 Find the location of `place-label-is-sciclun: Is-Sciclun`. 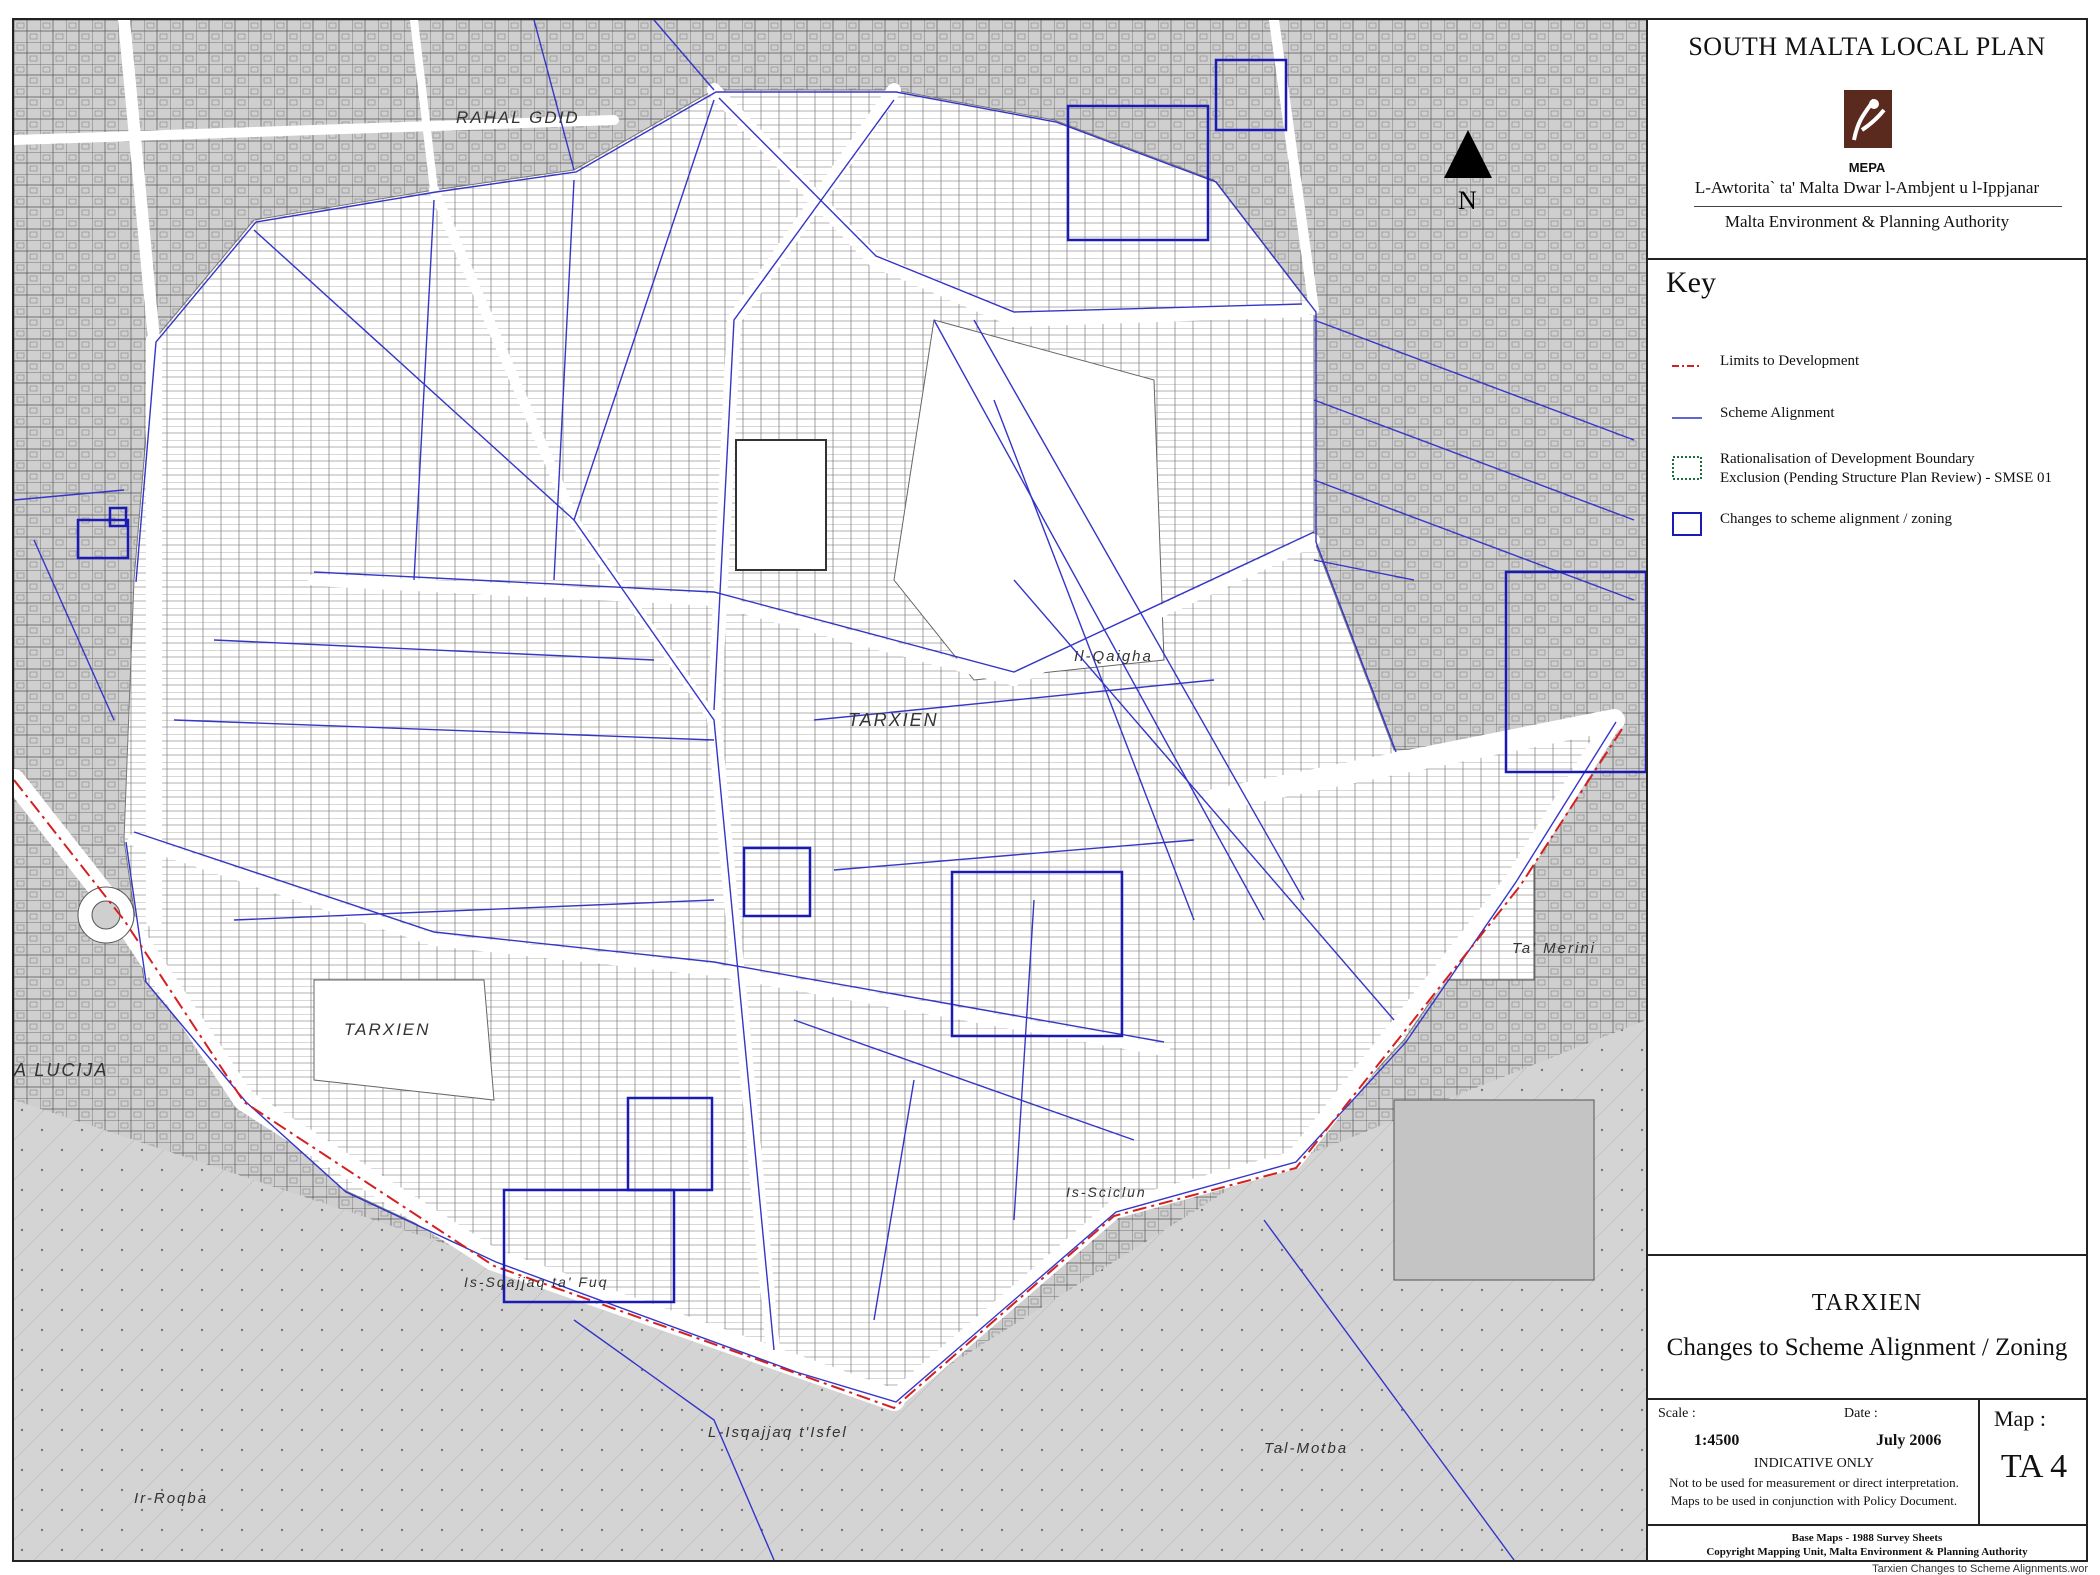

place-label-is-sciclun: Is-Sciclun is located at coordinates (1106, 1192).